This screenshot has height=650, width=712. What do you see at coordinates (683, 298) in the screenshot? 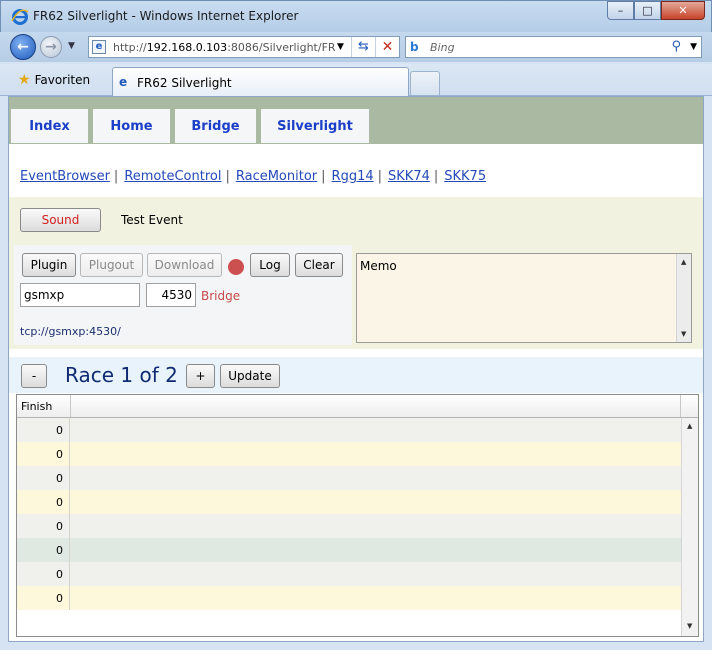
I see `memo-scrollbar: ▲ ▼` at bounding box center [683, 298].